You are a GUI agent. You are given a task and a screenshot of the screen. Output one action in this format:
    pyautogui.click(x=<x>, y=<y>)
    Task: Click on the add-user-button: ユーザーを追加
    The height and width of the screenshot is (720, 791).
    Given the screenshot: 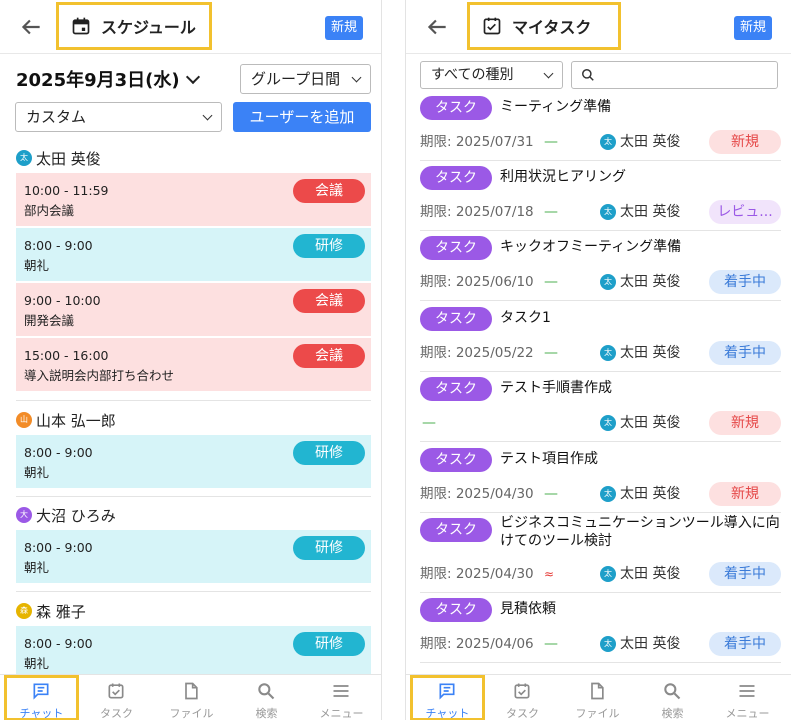 What is the action you would take?
    pyautogui.click(x=302, y=117)
    